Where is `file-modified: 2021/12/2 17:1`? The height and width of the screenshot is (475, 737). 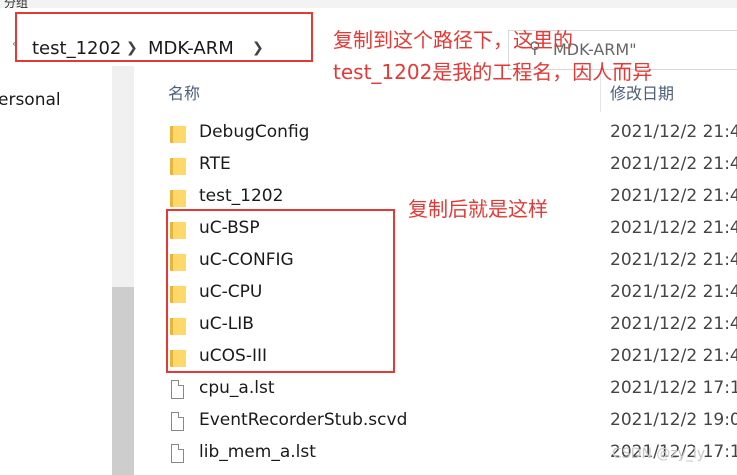 file-modified: 2021/12/2 17:1 is located at coordinates (673, 388).